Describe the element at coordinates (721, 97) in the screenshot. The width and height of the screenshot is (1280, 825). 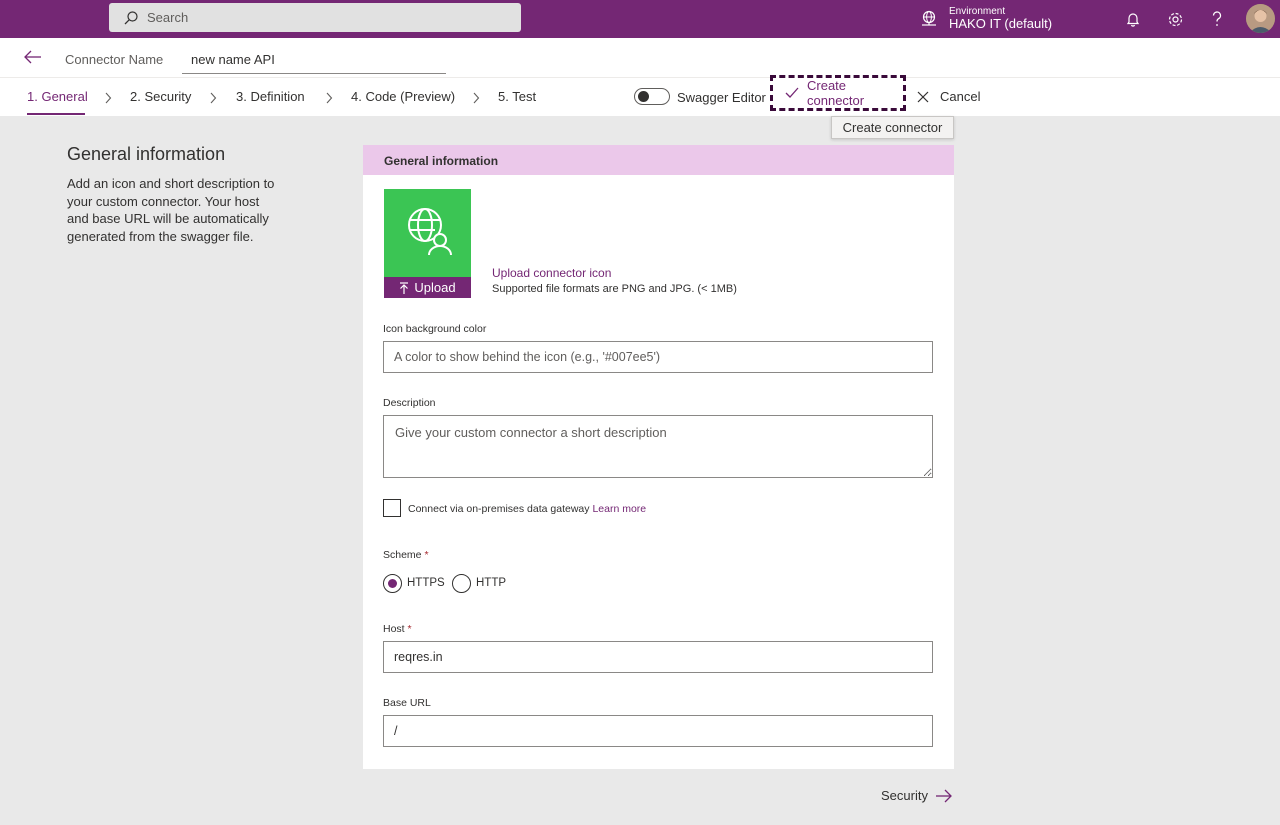
I see `swagger-editor-label: Swagger Editor` at that location.